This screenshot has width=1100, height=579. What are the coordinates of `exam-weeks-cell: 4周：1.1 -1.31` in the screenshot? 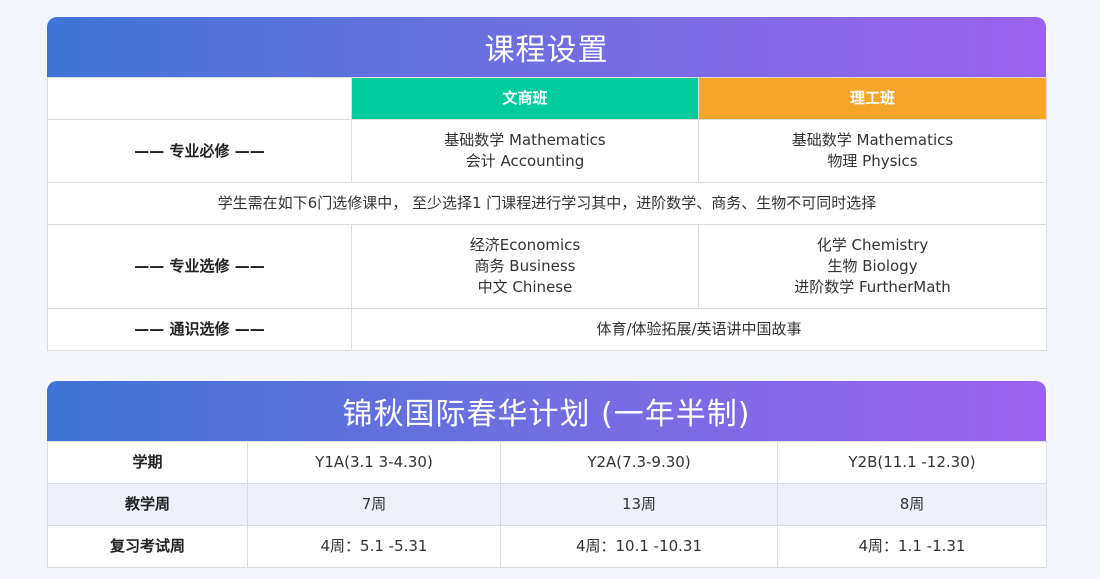 It's located at (912, 546).